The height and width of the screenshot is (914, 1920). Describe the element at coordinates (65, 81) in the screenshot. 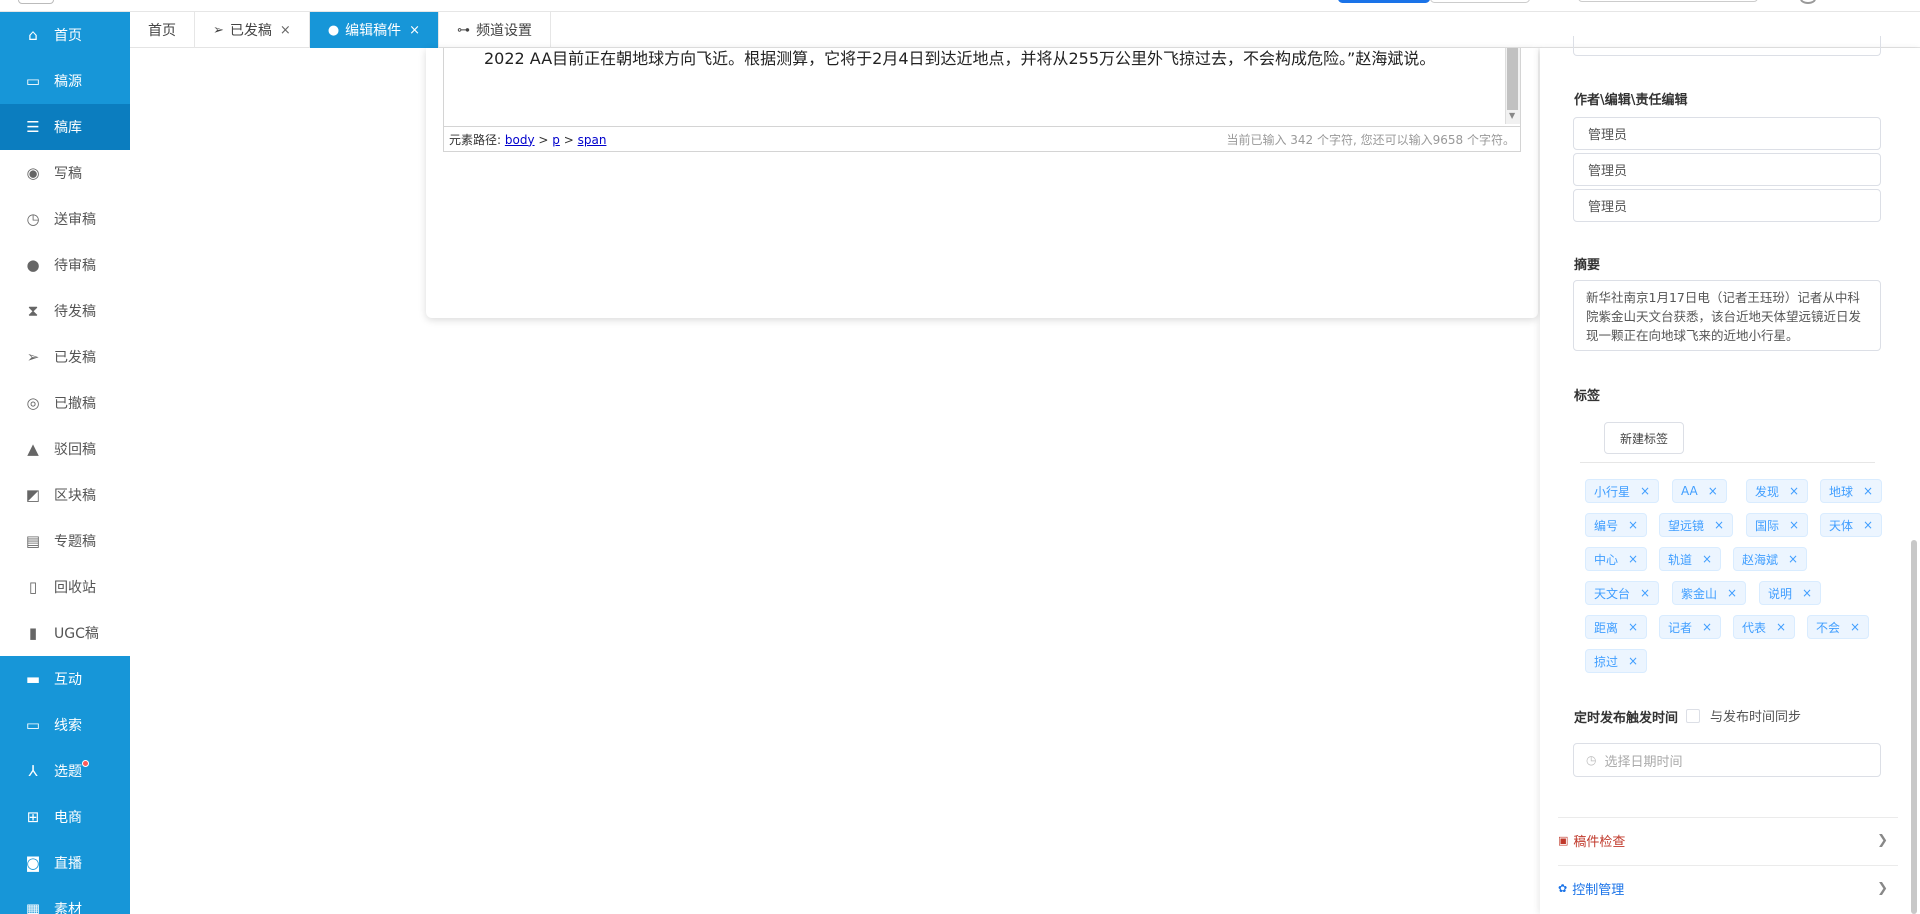

I see `sidebar-item: ▭ 稿源` at that location.